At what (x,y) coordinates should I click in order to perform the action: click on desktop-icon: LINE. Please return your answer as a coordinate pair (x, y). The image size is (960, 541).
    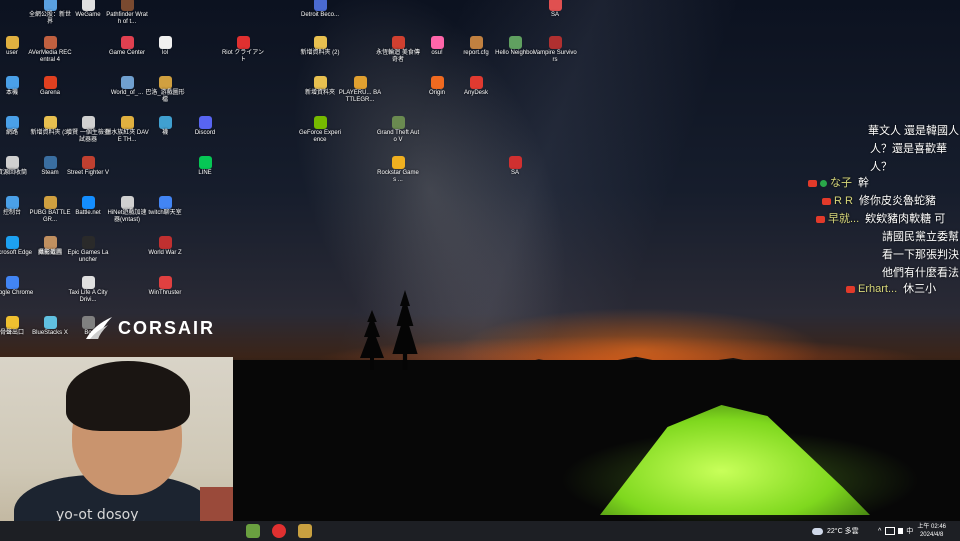
    Looking at the image, I should click on (205, 166).